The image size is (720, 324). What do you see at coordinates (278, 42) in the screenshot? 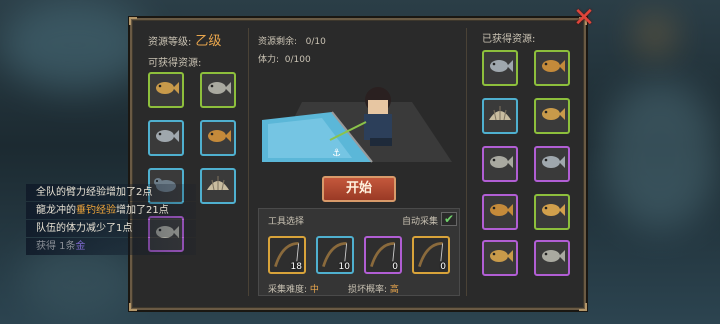
I see `remaining-label: 资源剩余:` at bounding box center [278, 42].